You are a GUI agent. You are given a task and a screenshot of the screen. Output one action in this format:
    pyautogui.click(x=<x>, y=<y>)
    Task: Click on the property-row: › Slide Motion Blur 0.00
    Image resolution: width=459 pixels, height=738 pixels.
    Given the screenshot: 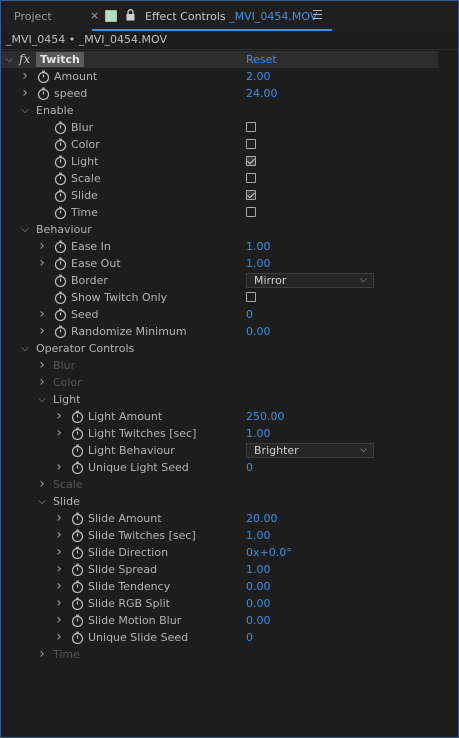 What is the action you would take?
    pyautogui.click(x=219, y=620)
    